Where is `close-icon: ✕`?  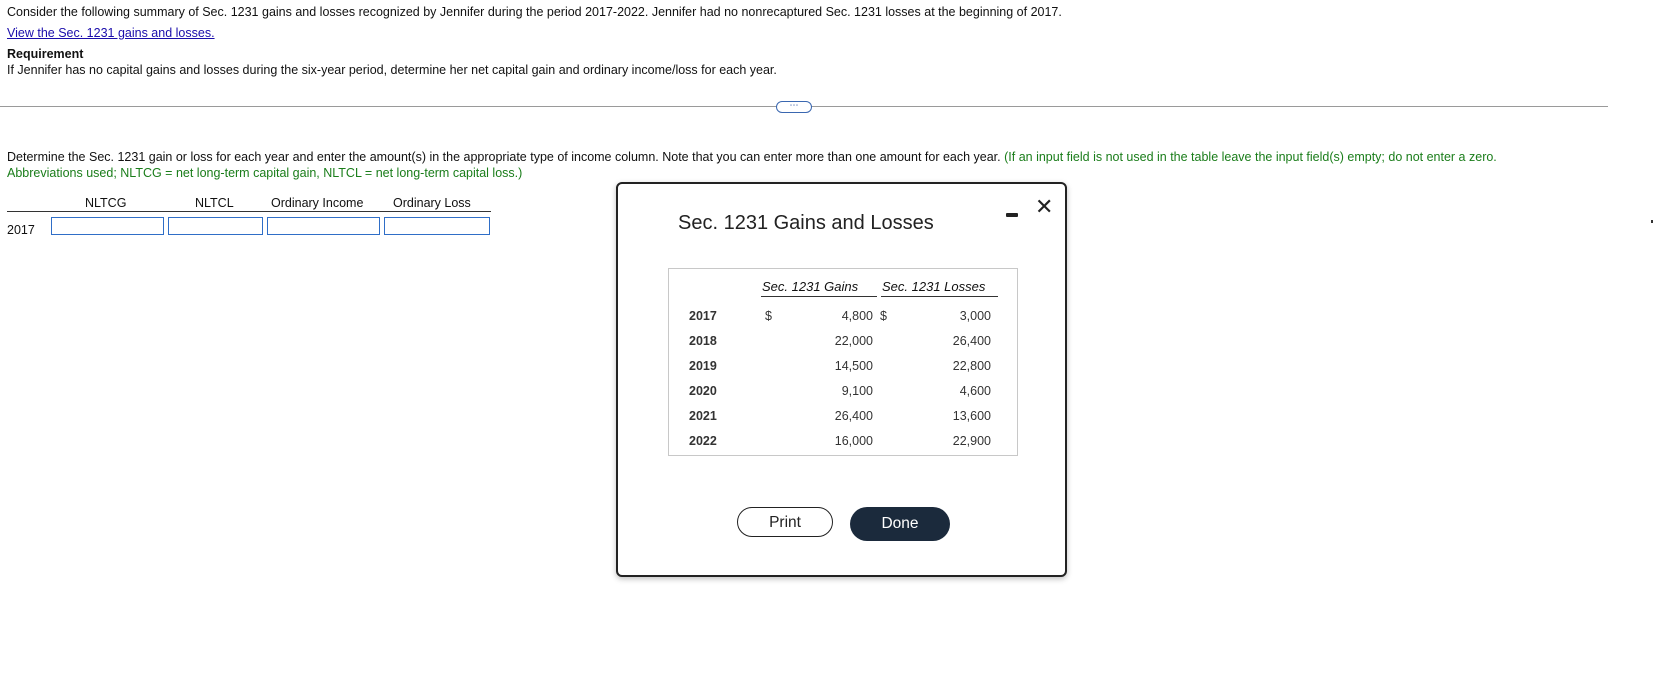 close-icon: ✕ is located at coordinates (1044, 208).